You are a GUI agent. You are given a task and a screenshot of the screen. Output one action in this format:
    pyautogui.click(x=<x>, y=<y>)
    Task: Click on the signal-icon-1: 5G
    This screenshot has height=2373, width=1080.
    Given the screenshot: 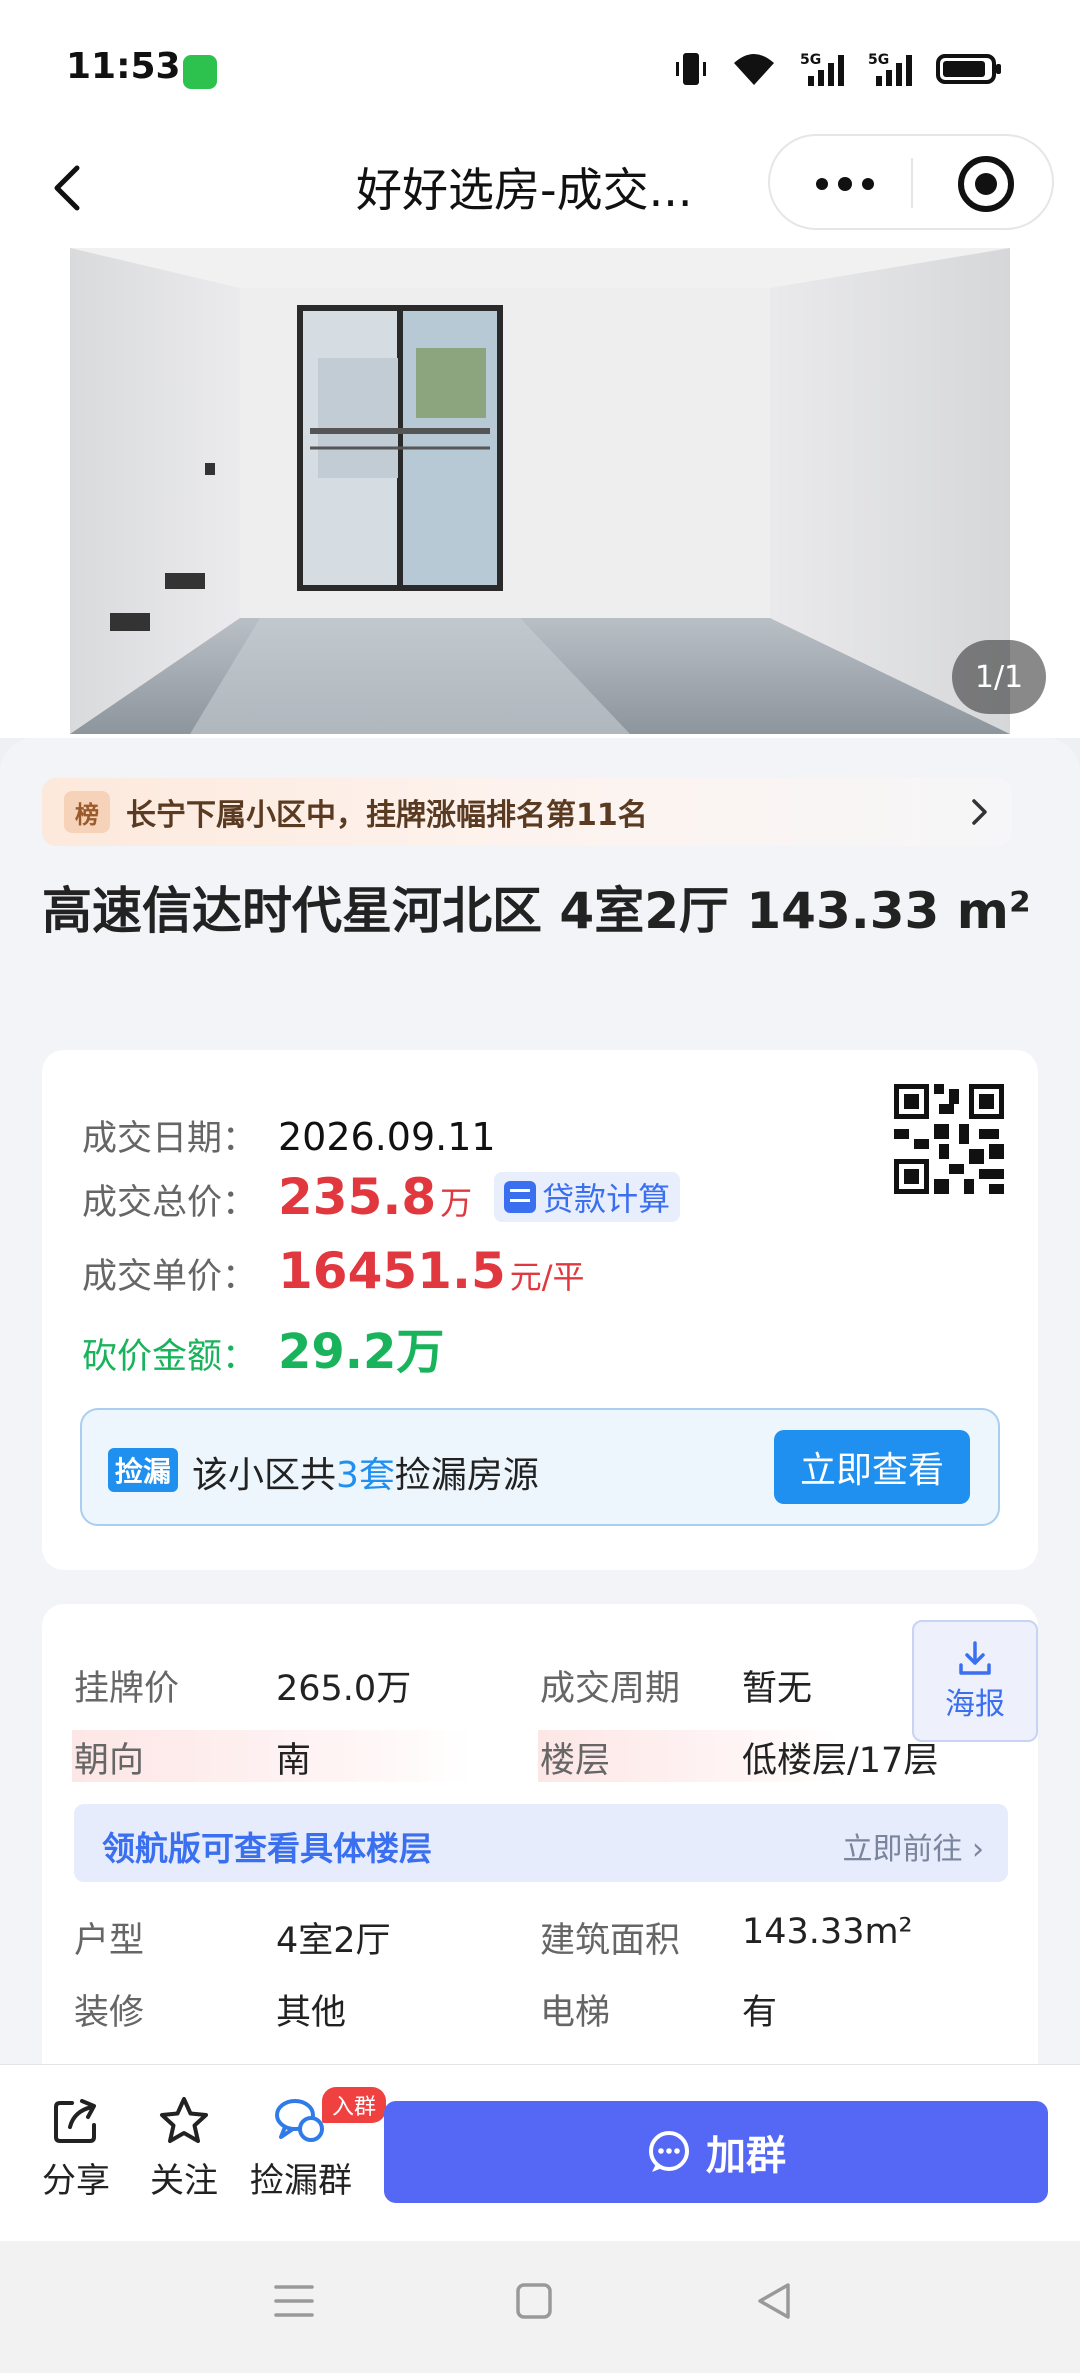 What is the action you would take?
    pyautogui.click(x=822, y=69)
    